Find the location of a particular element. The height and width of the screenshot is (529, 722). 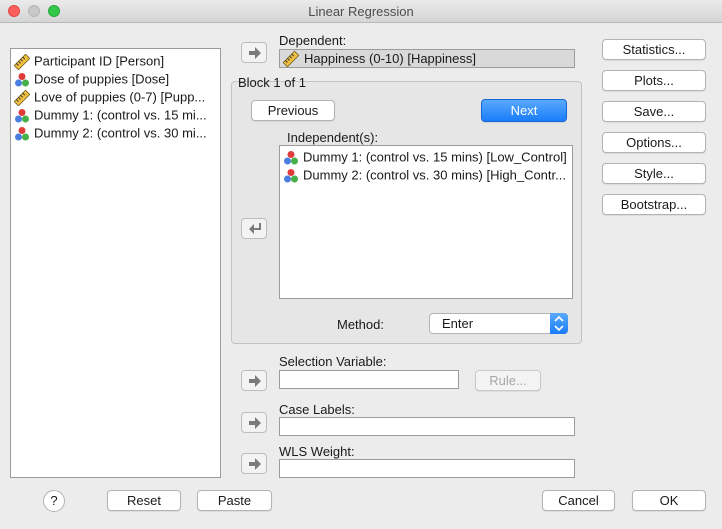

window-title: Linear Regression is located at coordinates (361, 11).